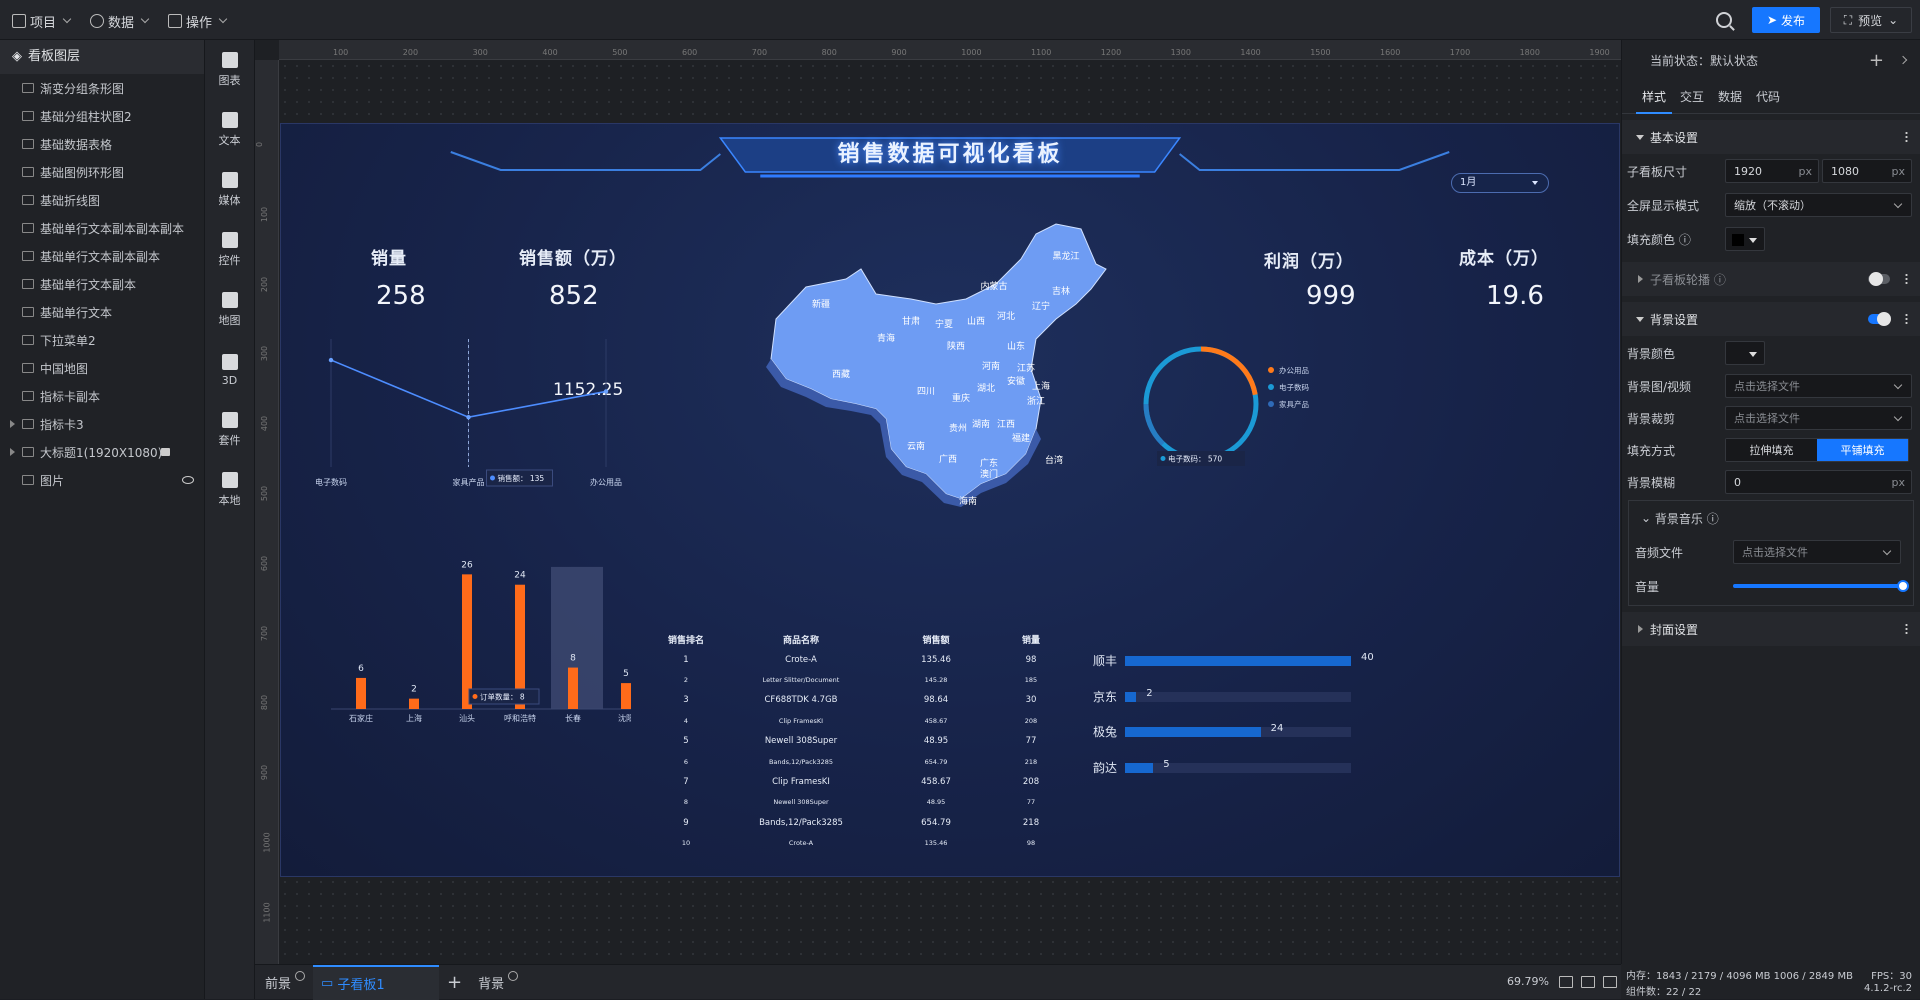 This screenshot has width=1920, height=1000. I want to click on ruler-tick: 200, so click(265, 284).